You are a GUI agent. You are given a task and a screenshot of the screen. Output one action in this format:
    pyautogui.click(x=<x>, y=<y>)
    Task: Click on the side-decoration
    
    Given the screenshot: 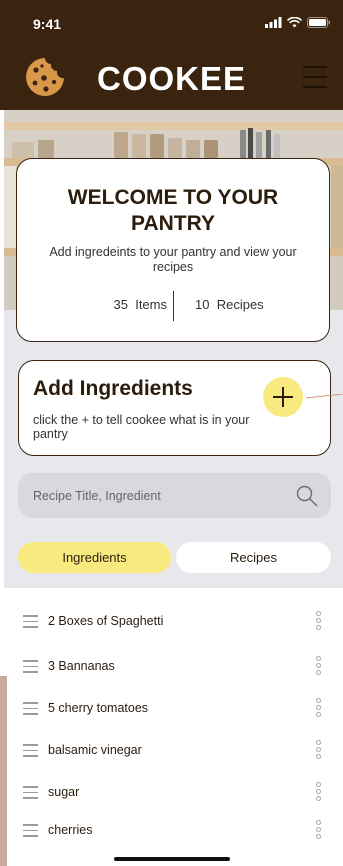 What is the action you would take?
    pyautogui.click(x=3, y=771)
    